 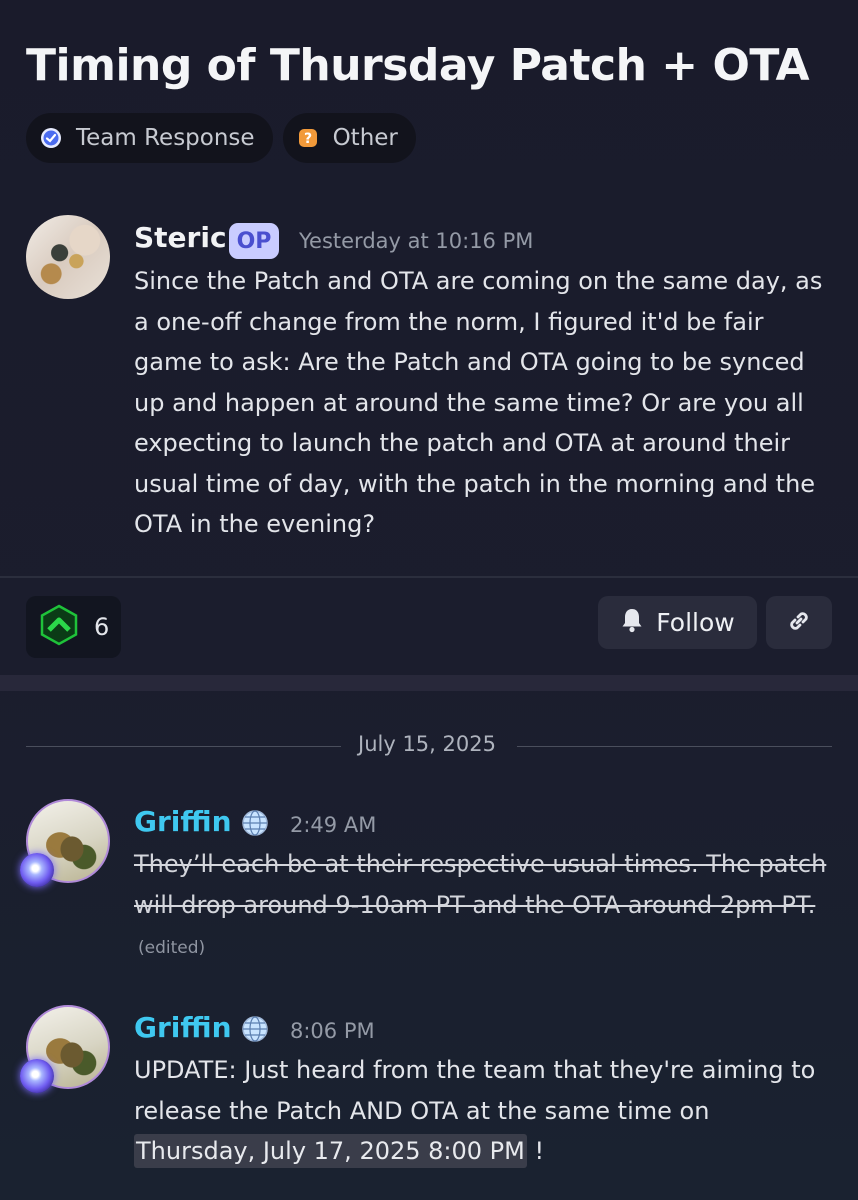 I want to click on divider, so click(x=429, y=577).